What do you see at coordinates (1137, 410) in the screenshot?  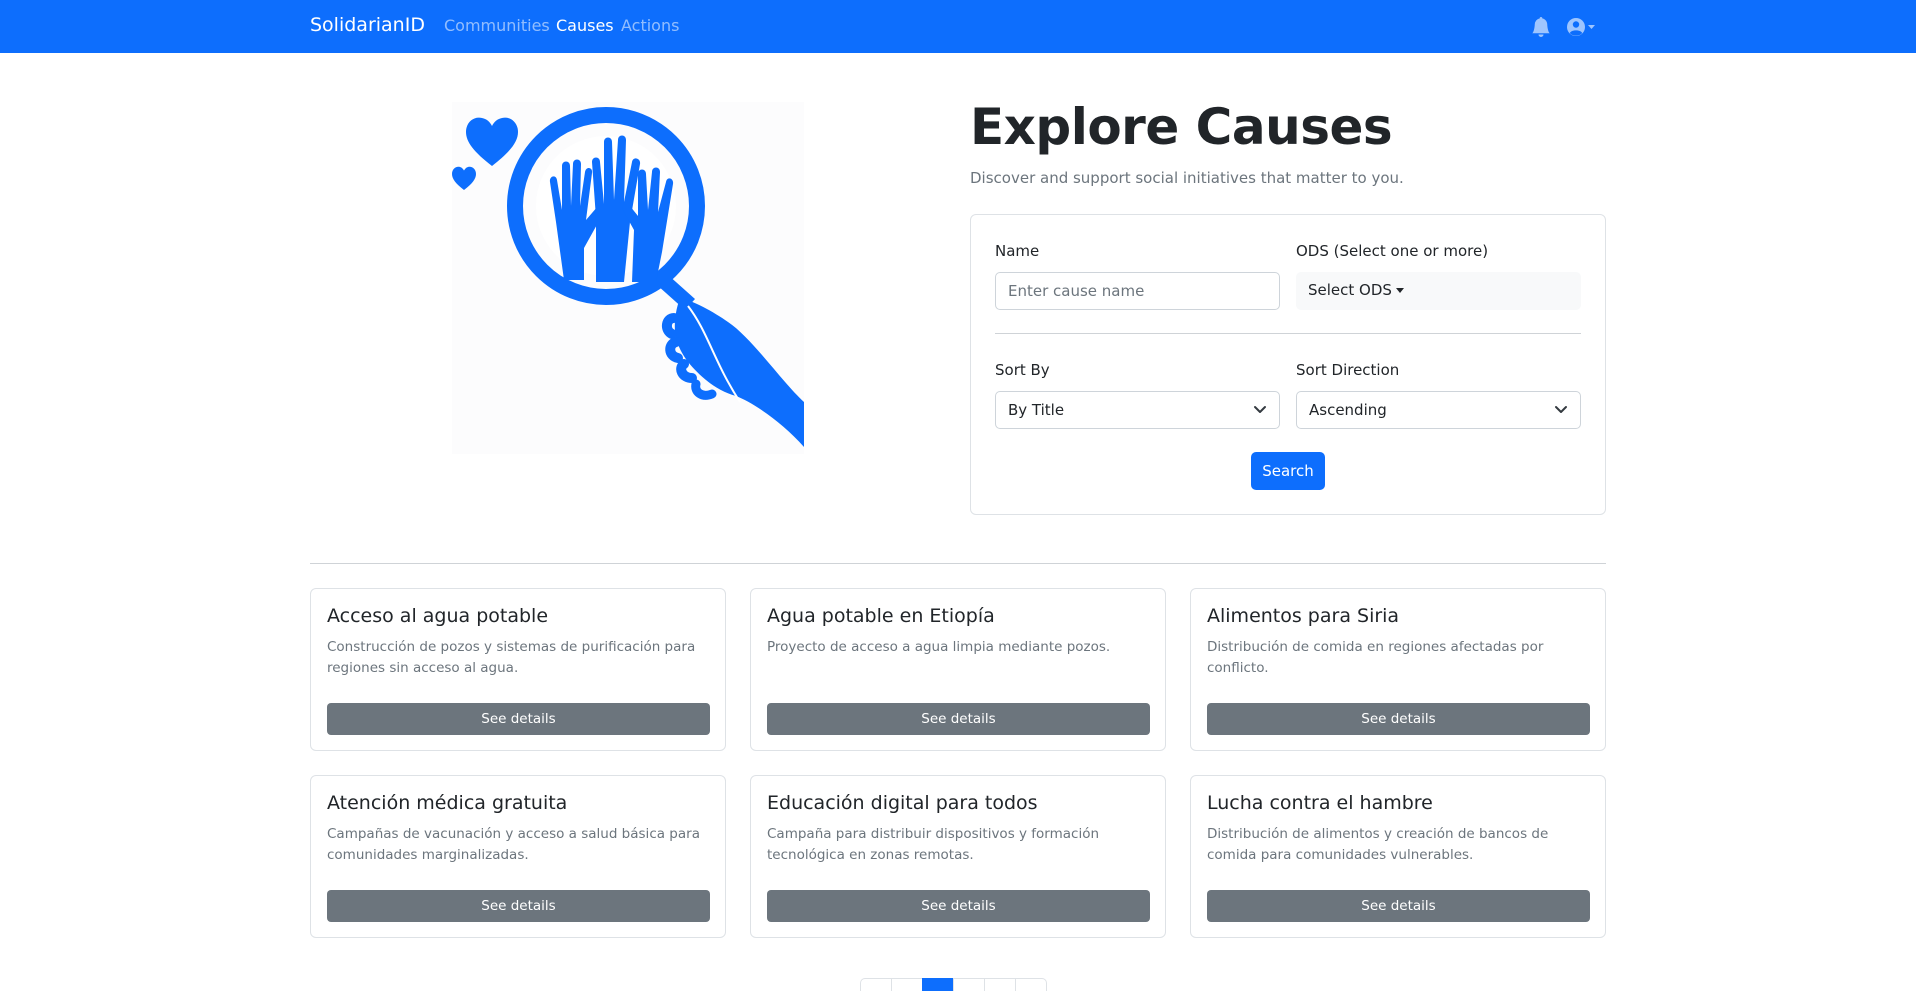 I see `sort-by-select: By Title` at bounding box center [1137, 410].